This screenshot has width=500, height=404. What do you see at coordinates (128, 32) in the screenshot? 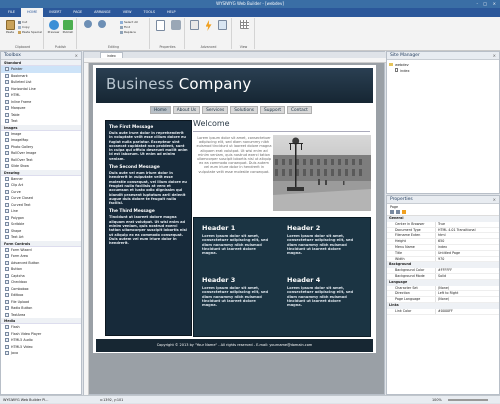
I see `replace-button: Replace` at bounding box center [128, 32].